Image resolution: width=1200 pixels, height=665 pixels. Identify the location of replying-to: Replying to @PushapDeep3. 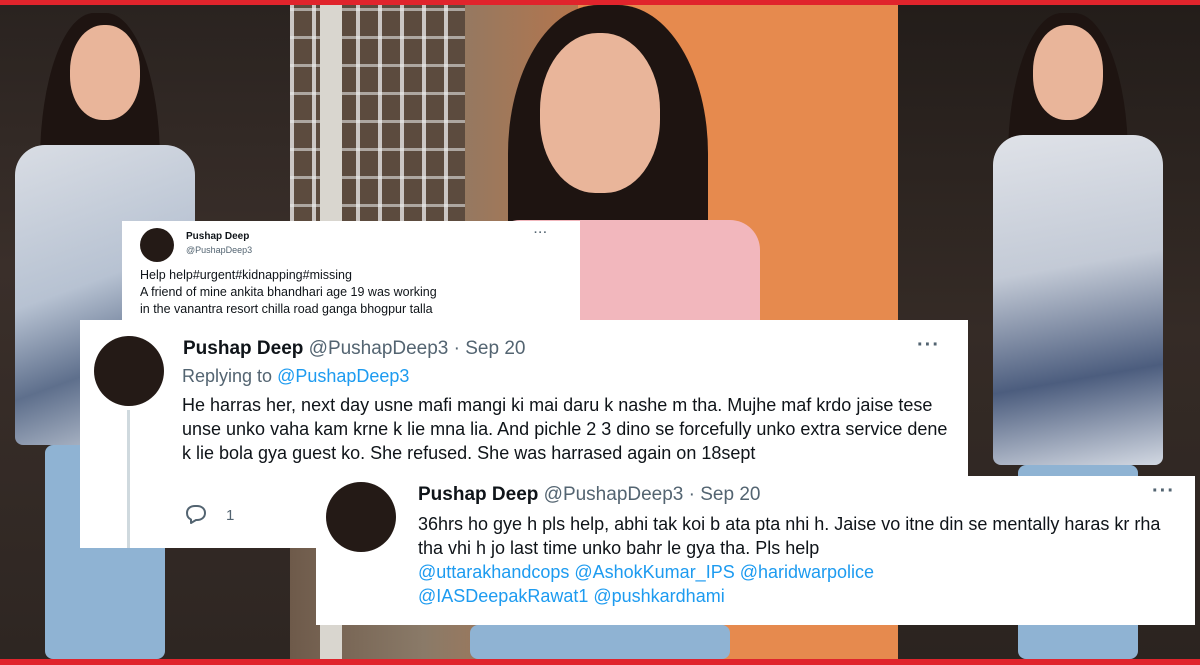
(295, 376).